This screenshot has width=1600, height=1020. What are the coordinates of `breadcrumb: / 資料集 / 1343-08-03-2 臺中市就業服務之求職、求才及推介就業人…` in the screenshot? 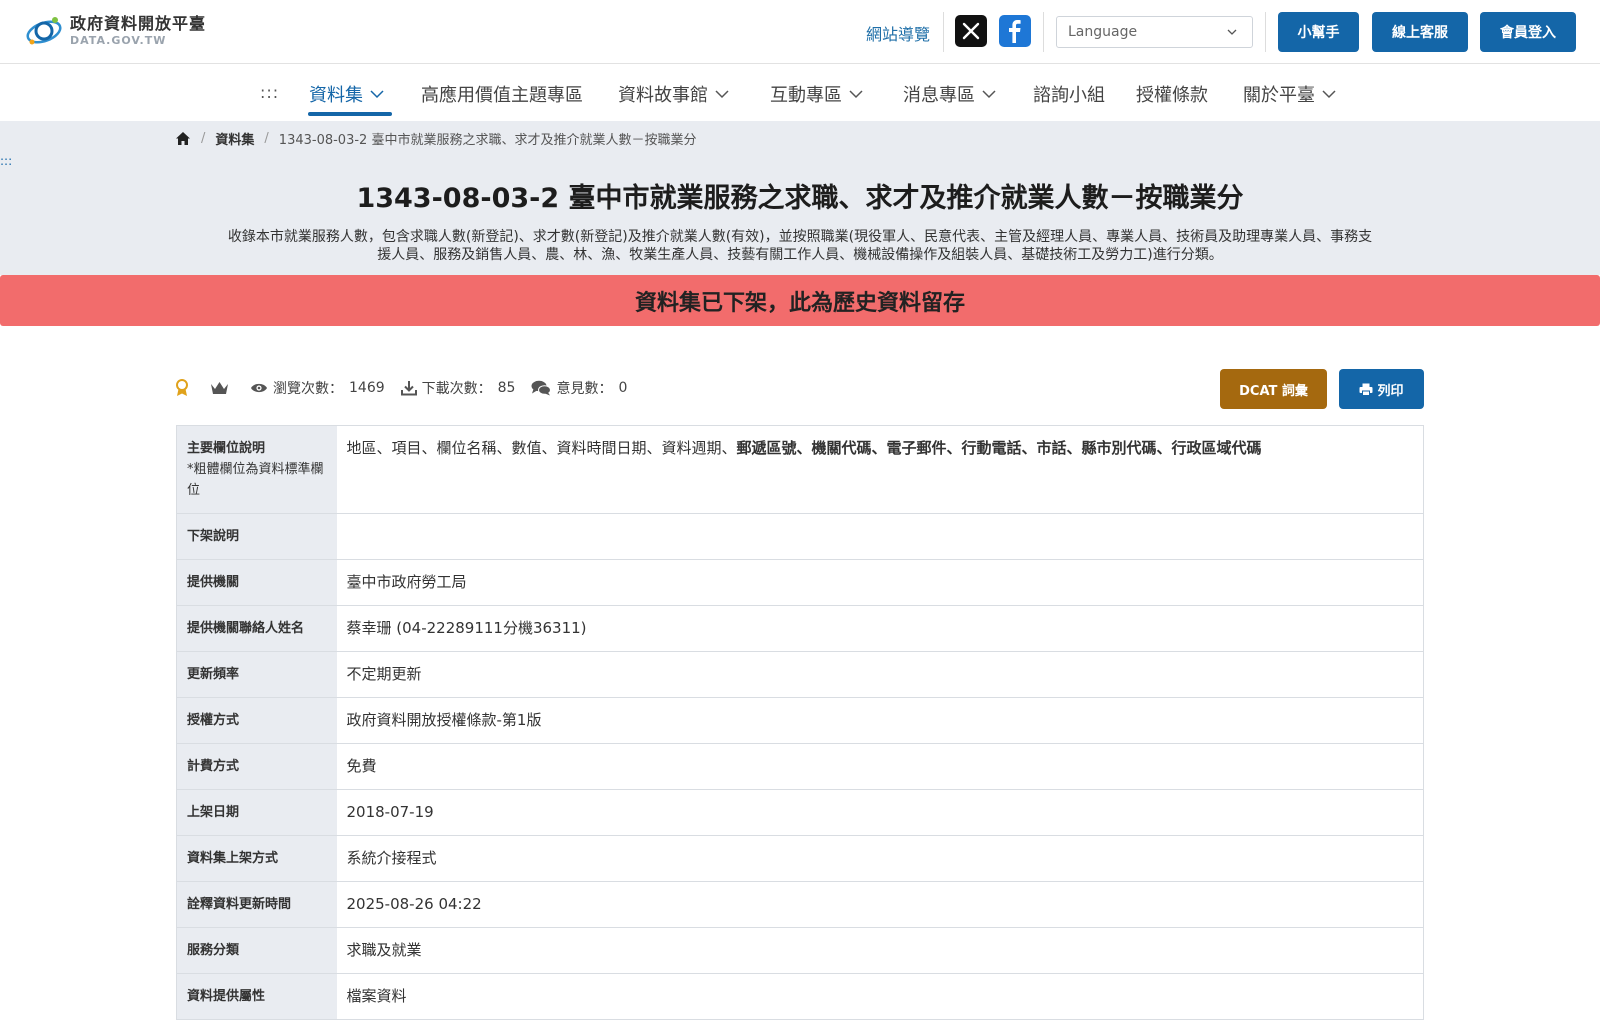 It's located at (435, 138).